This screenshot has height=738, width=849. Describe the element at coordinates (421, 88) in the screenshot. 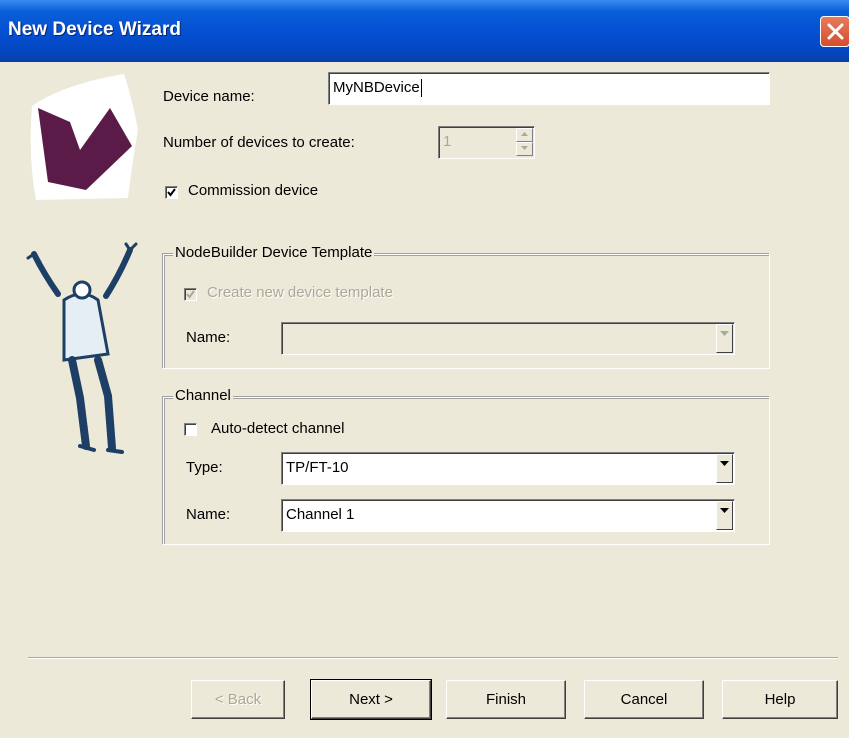

I see `text-cursor` at that location.